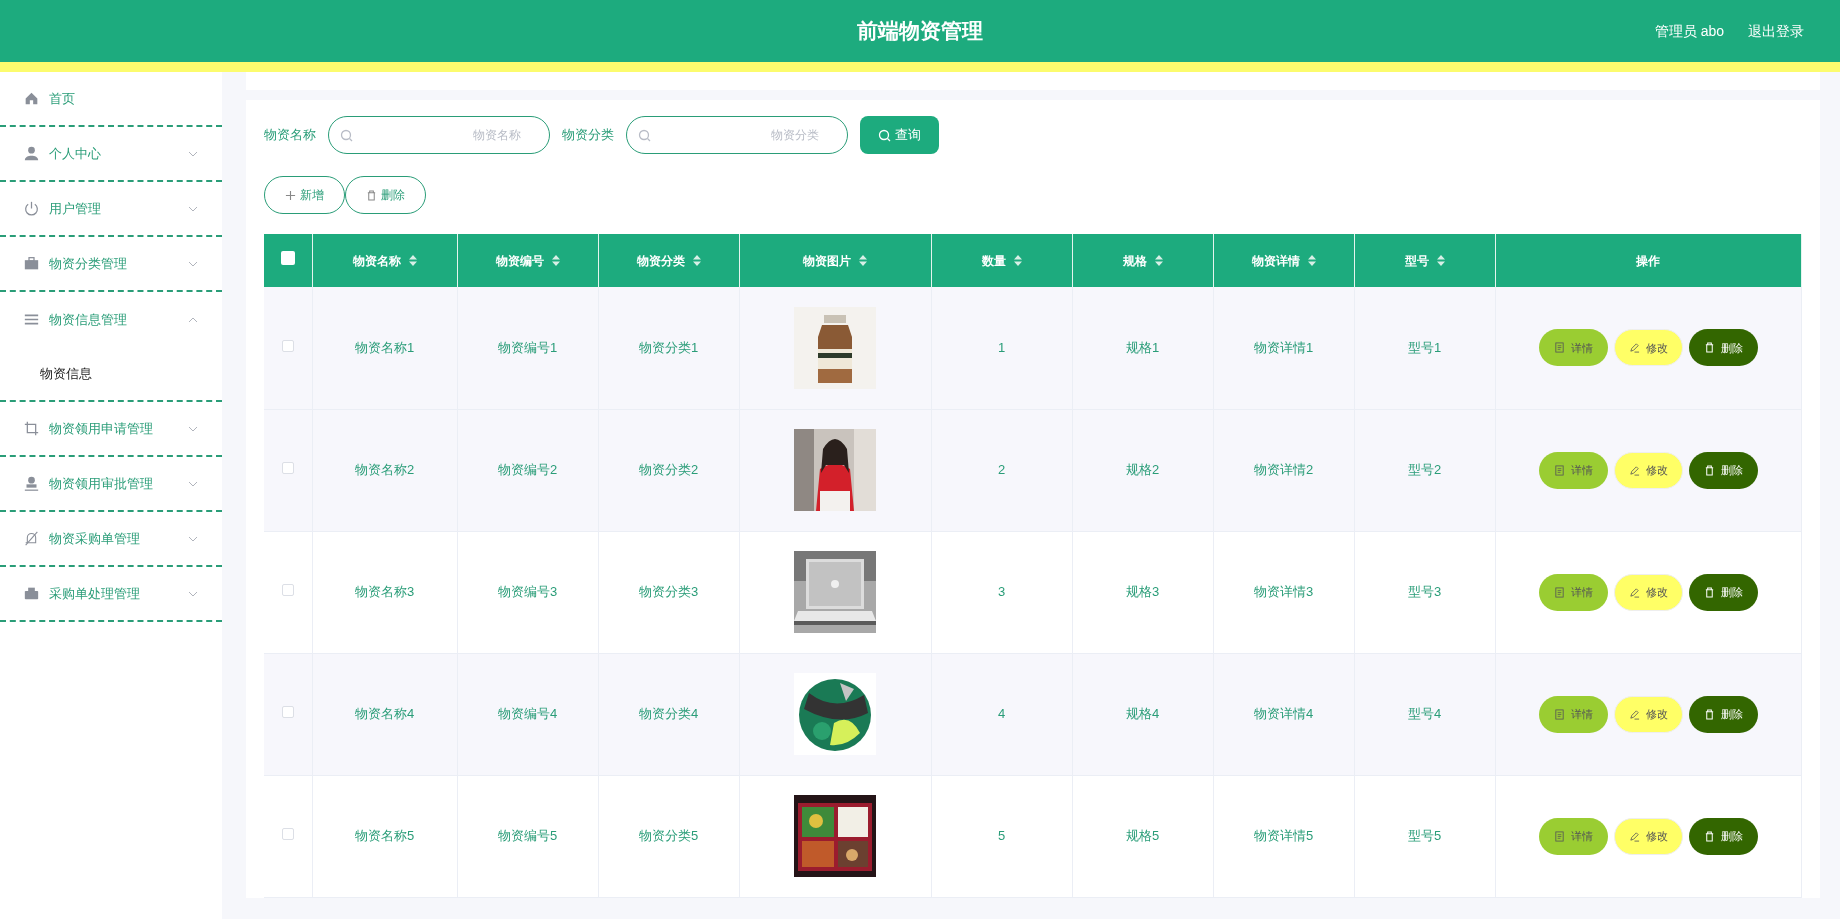 This screenshot has width=1840, height=919. What do you see at coordinates (1776, 31) in the screenshot?
I see `logout-link: 退出登录` at bounding box center [1776, 31].